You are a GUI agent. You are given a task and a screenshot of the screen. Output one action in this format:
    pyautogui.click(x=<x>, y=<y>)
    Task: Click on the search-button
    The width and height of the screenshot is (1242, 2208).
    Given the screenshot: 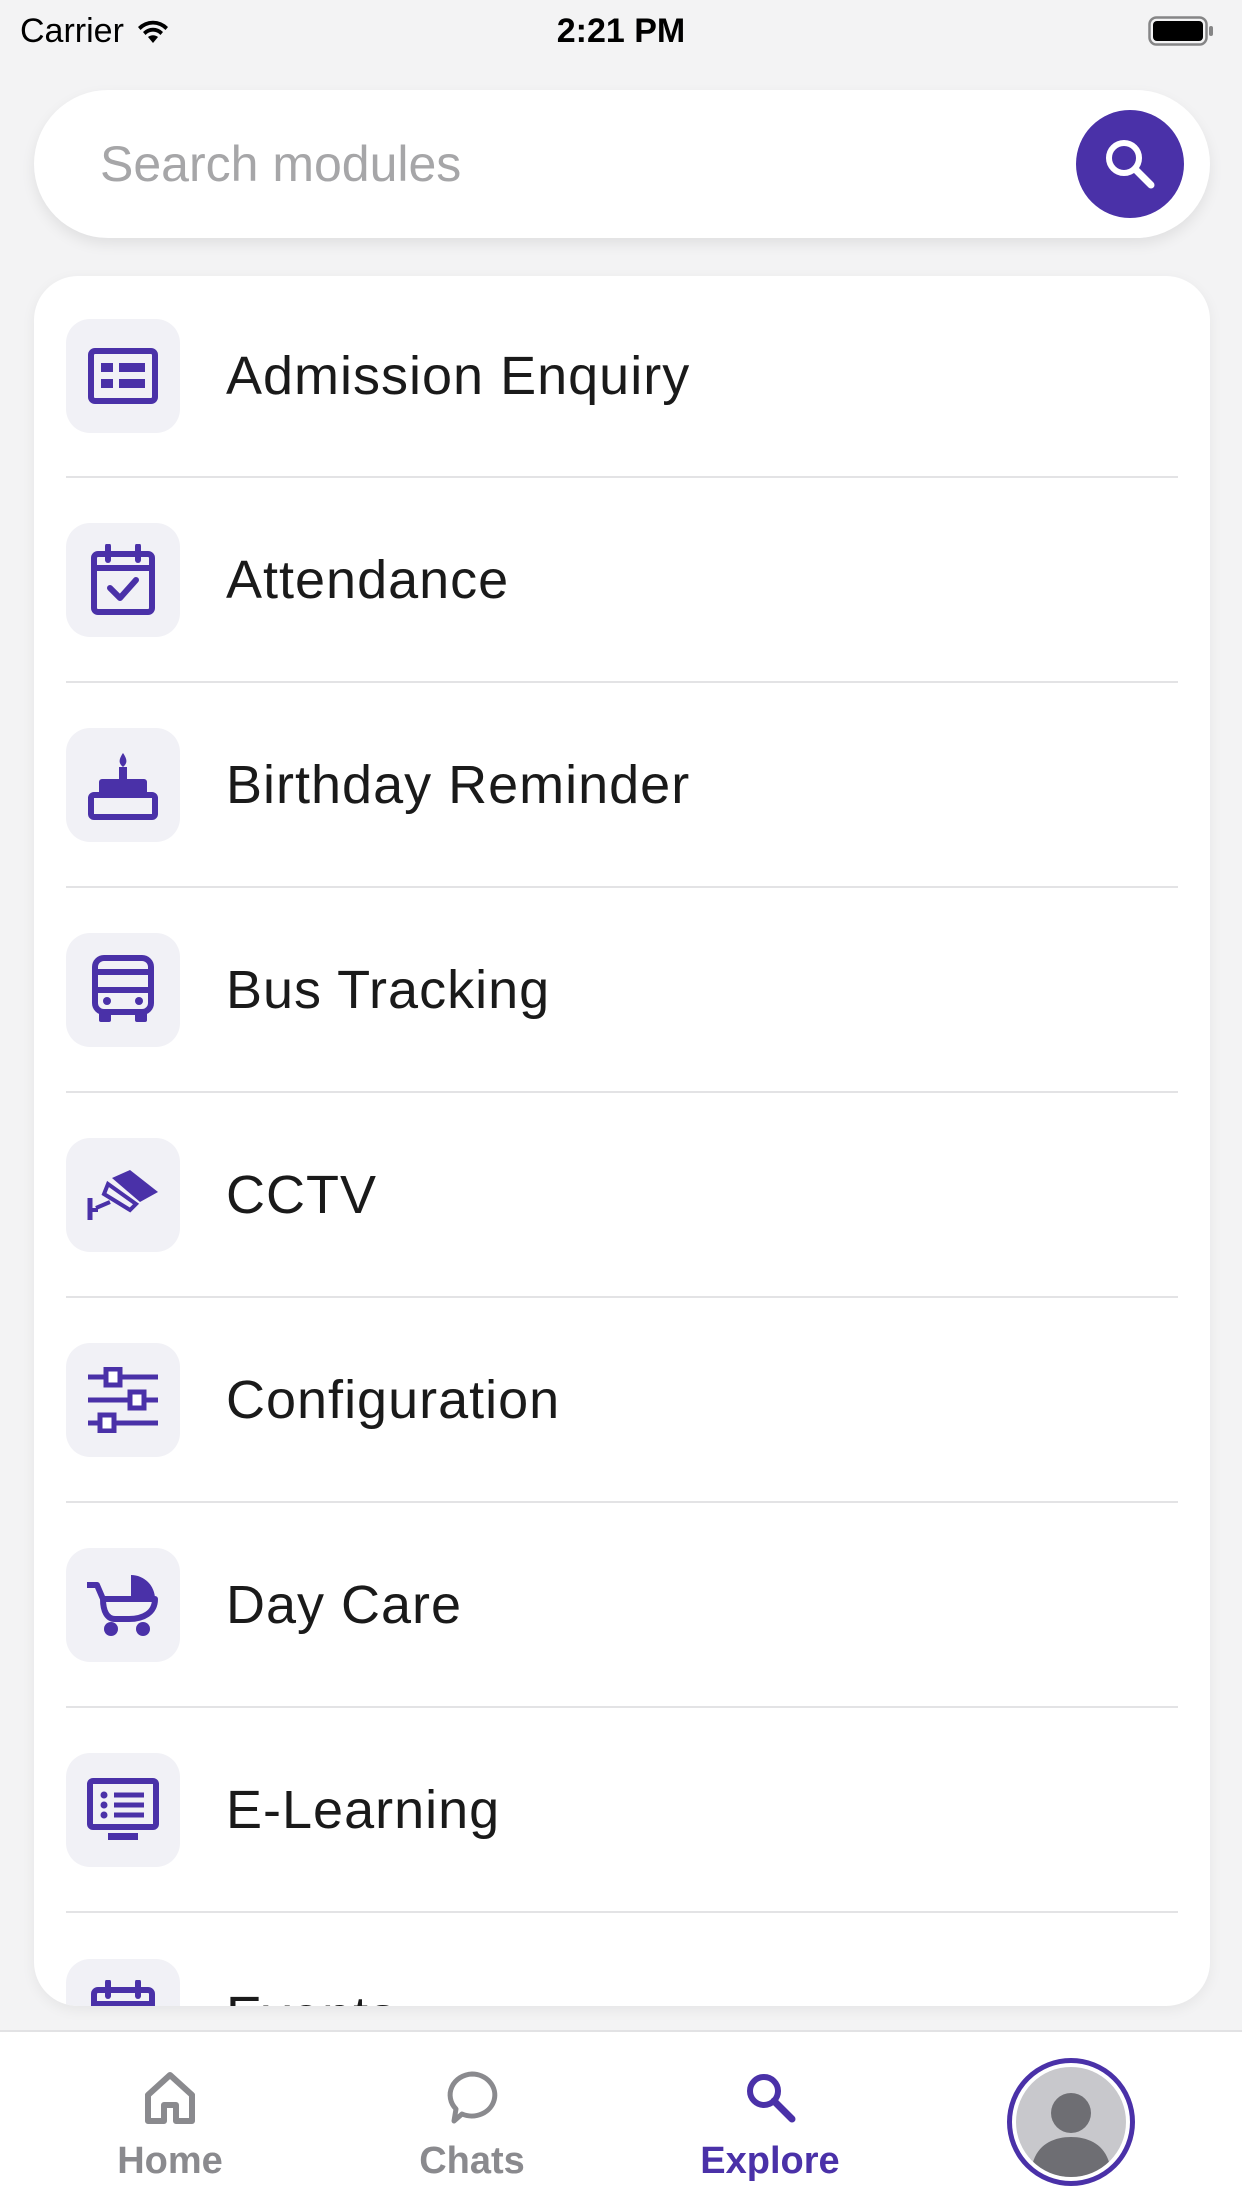 What is the action you would take?
    pyautogui.click(x=1130, y=164)
    